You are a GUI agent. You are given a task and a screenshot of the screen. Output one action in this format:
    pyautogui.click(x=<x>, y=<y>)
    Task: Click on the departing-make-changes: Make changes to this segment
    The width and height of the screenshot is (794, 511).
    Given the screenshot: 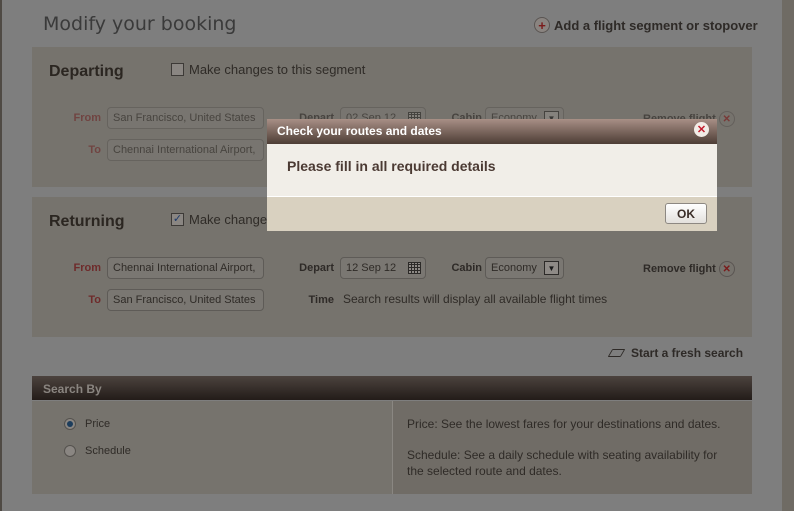 What is the action you would take?
    pyautogui.click(x=268, y=69)
    